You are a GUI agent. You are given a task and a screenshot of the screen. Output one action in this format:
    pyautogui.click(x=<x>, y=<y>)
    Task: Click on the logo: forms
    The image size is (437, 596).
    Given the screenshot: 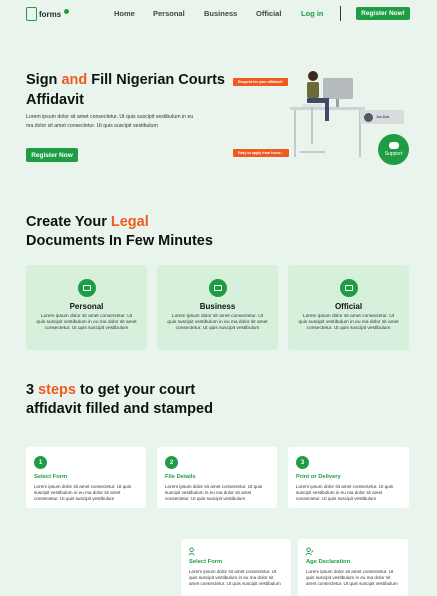 What is the action you would take?
    pyautogui.click(x=48, y=14)
    